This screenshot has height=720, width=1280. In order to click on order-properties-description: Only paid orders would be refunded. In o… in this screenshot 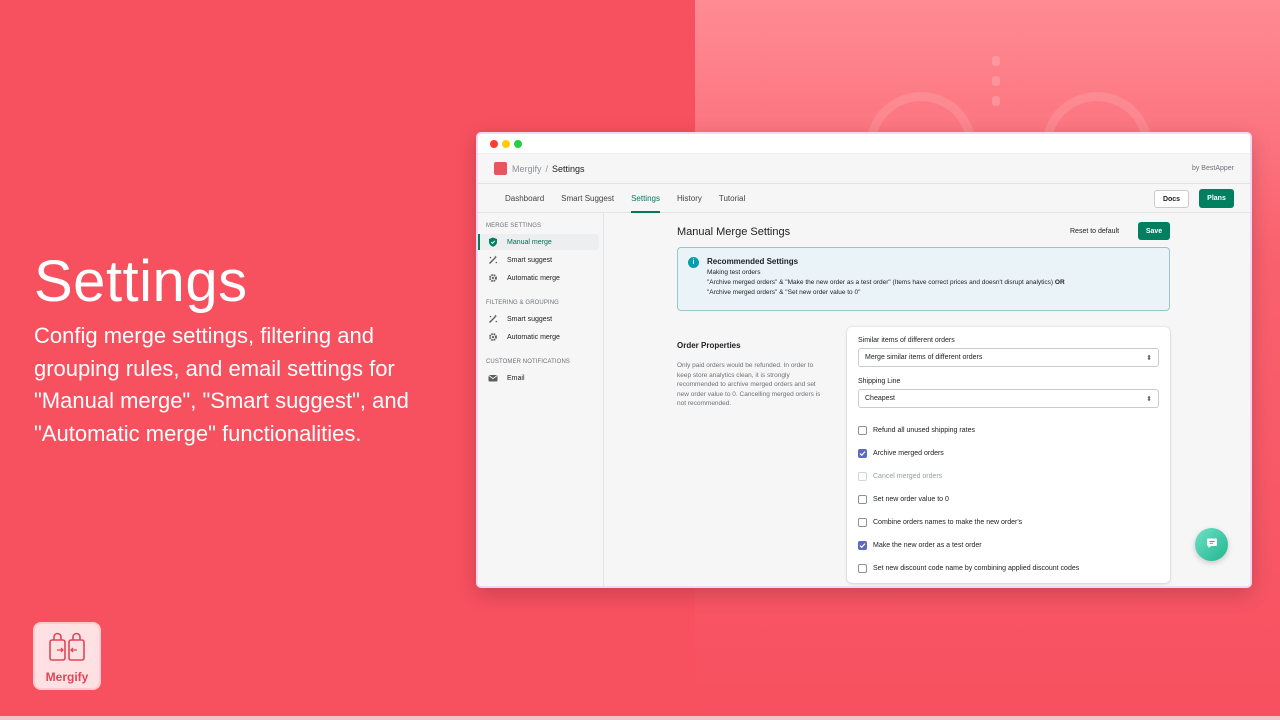, I will do `click(752, 385)`.